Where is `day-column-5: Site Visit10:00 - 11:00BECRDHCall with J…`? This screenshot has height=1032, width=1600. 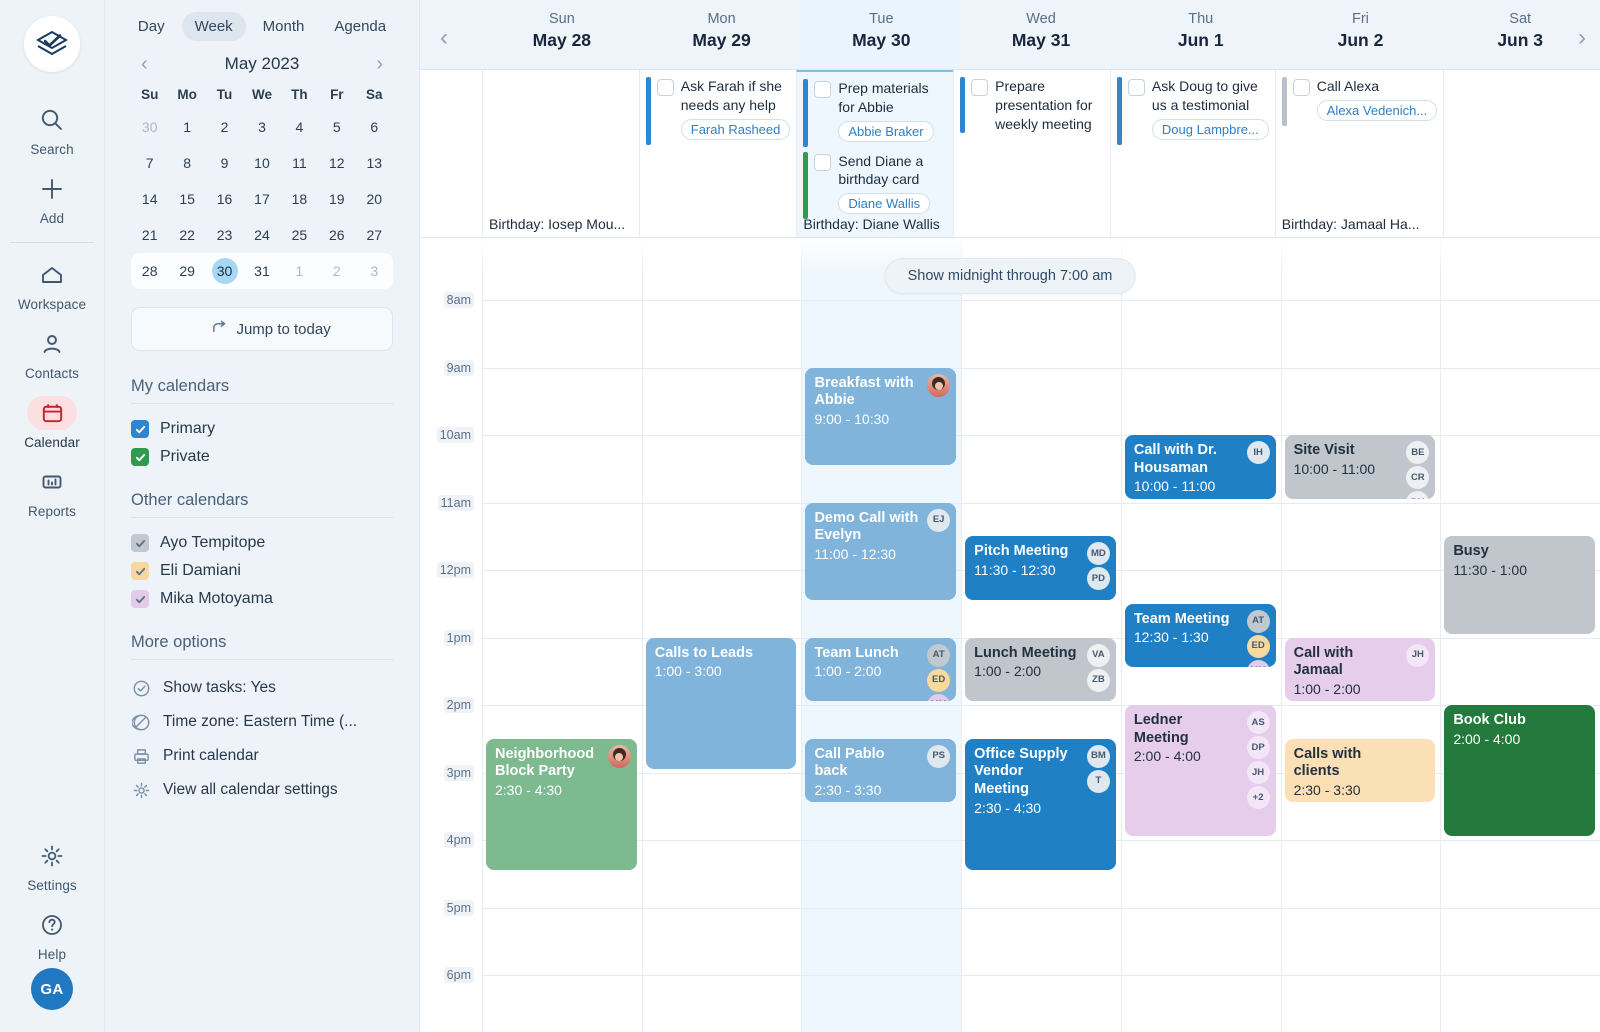 day-column-5: Site Visit10:00 - 11:00BECRDHCall with J… is located at coordinates (1360, 635).